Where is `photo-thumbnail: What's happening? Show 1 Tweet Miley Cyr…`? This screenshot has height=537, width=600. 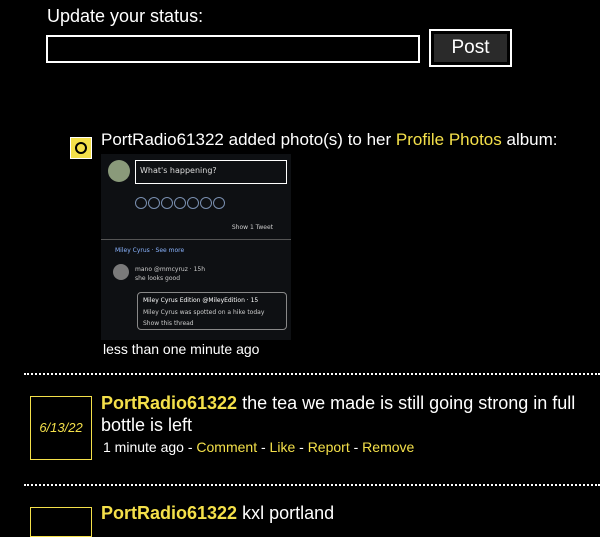 photo-thumbnail: What's happening? Show 1 Tweet Miley Cyr… is located at coordinates (196, 247).